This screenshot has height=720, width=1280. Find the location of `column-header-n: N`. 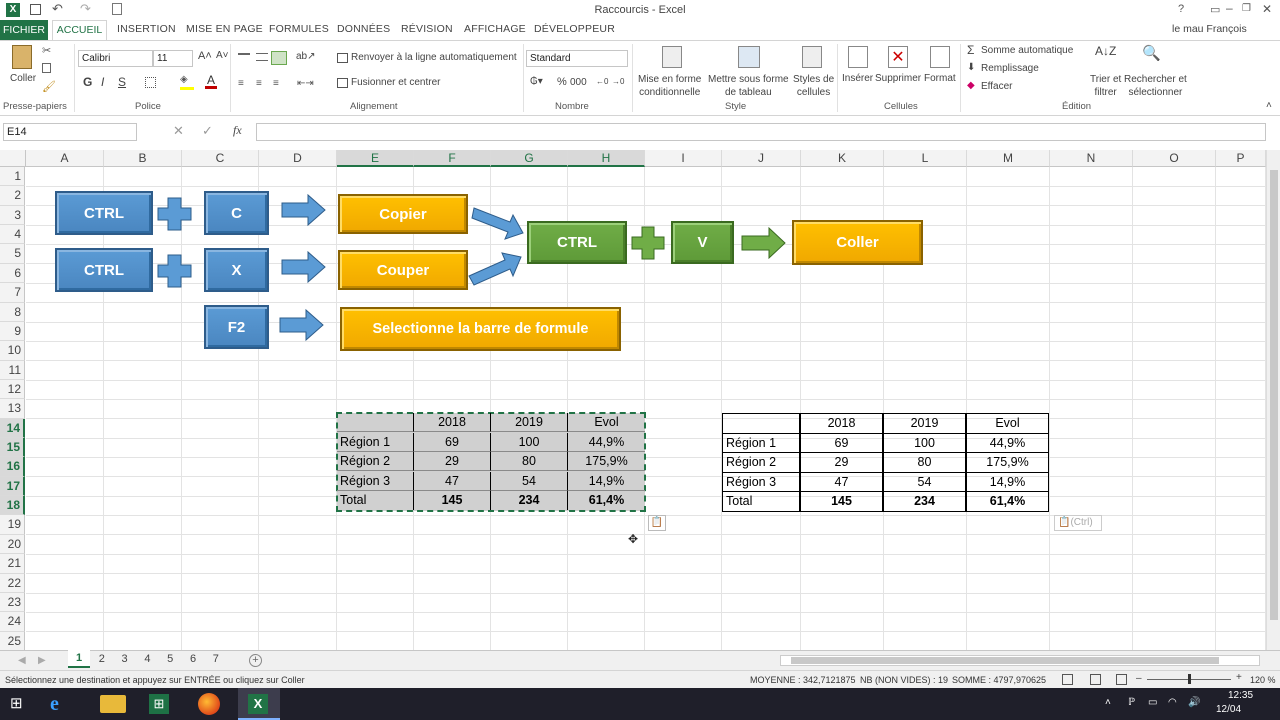

column-header-n: N is located at coordinates (1091, 158).